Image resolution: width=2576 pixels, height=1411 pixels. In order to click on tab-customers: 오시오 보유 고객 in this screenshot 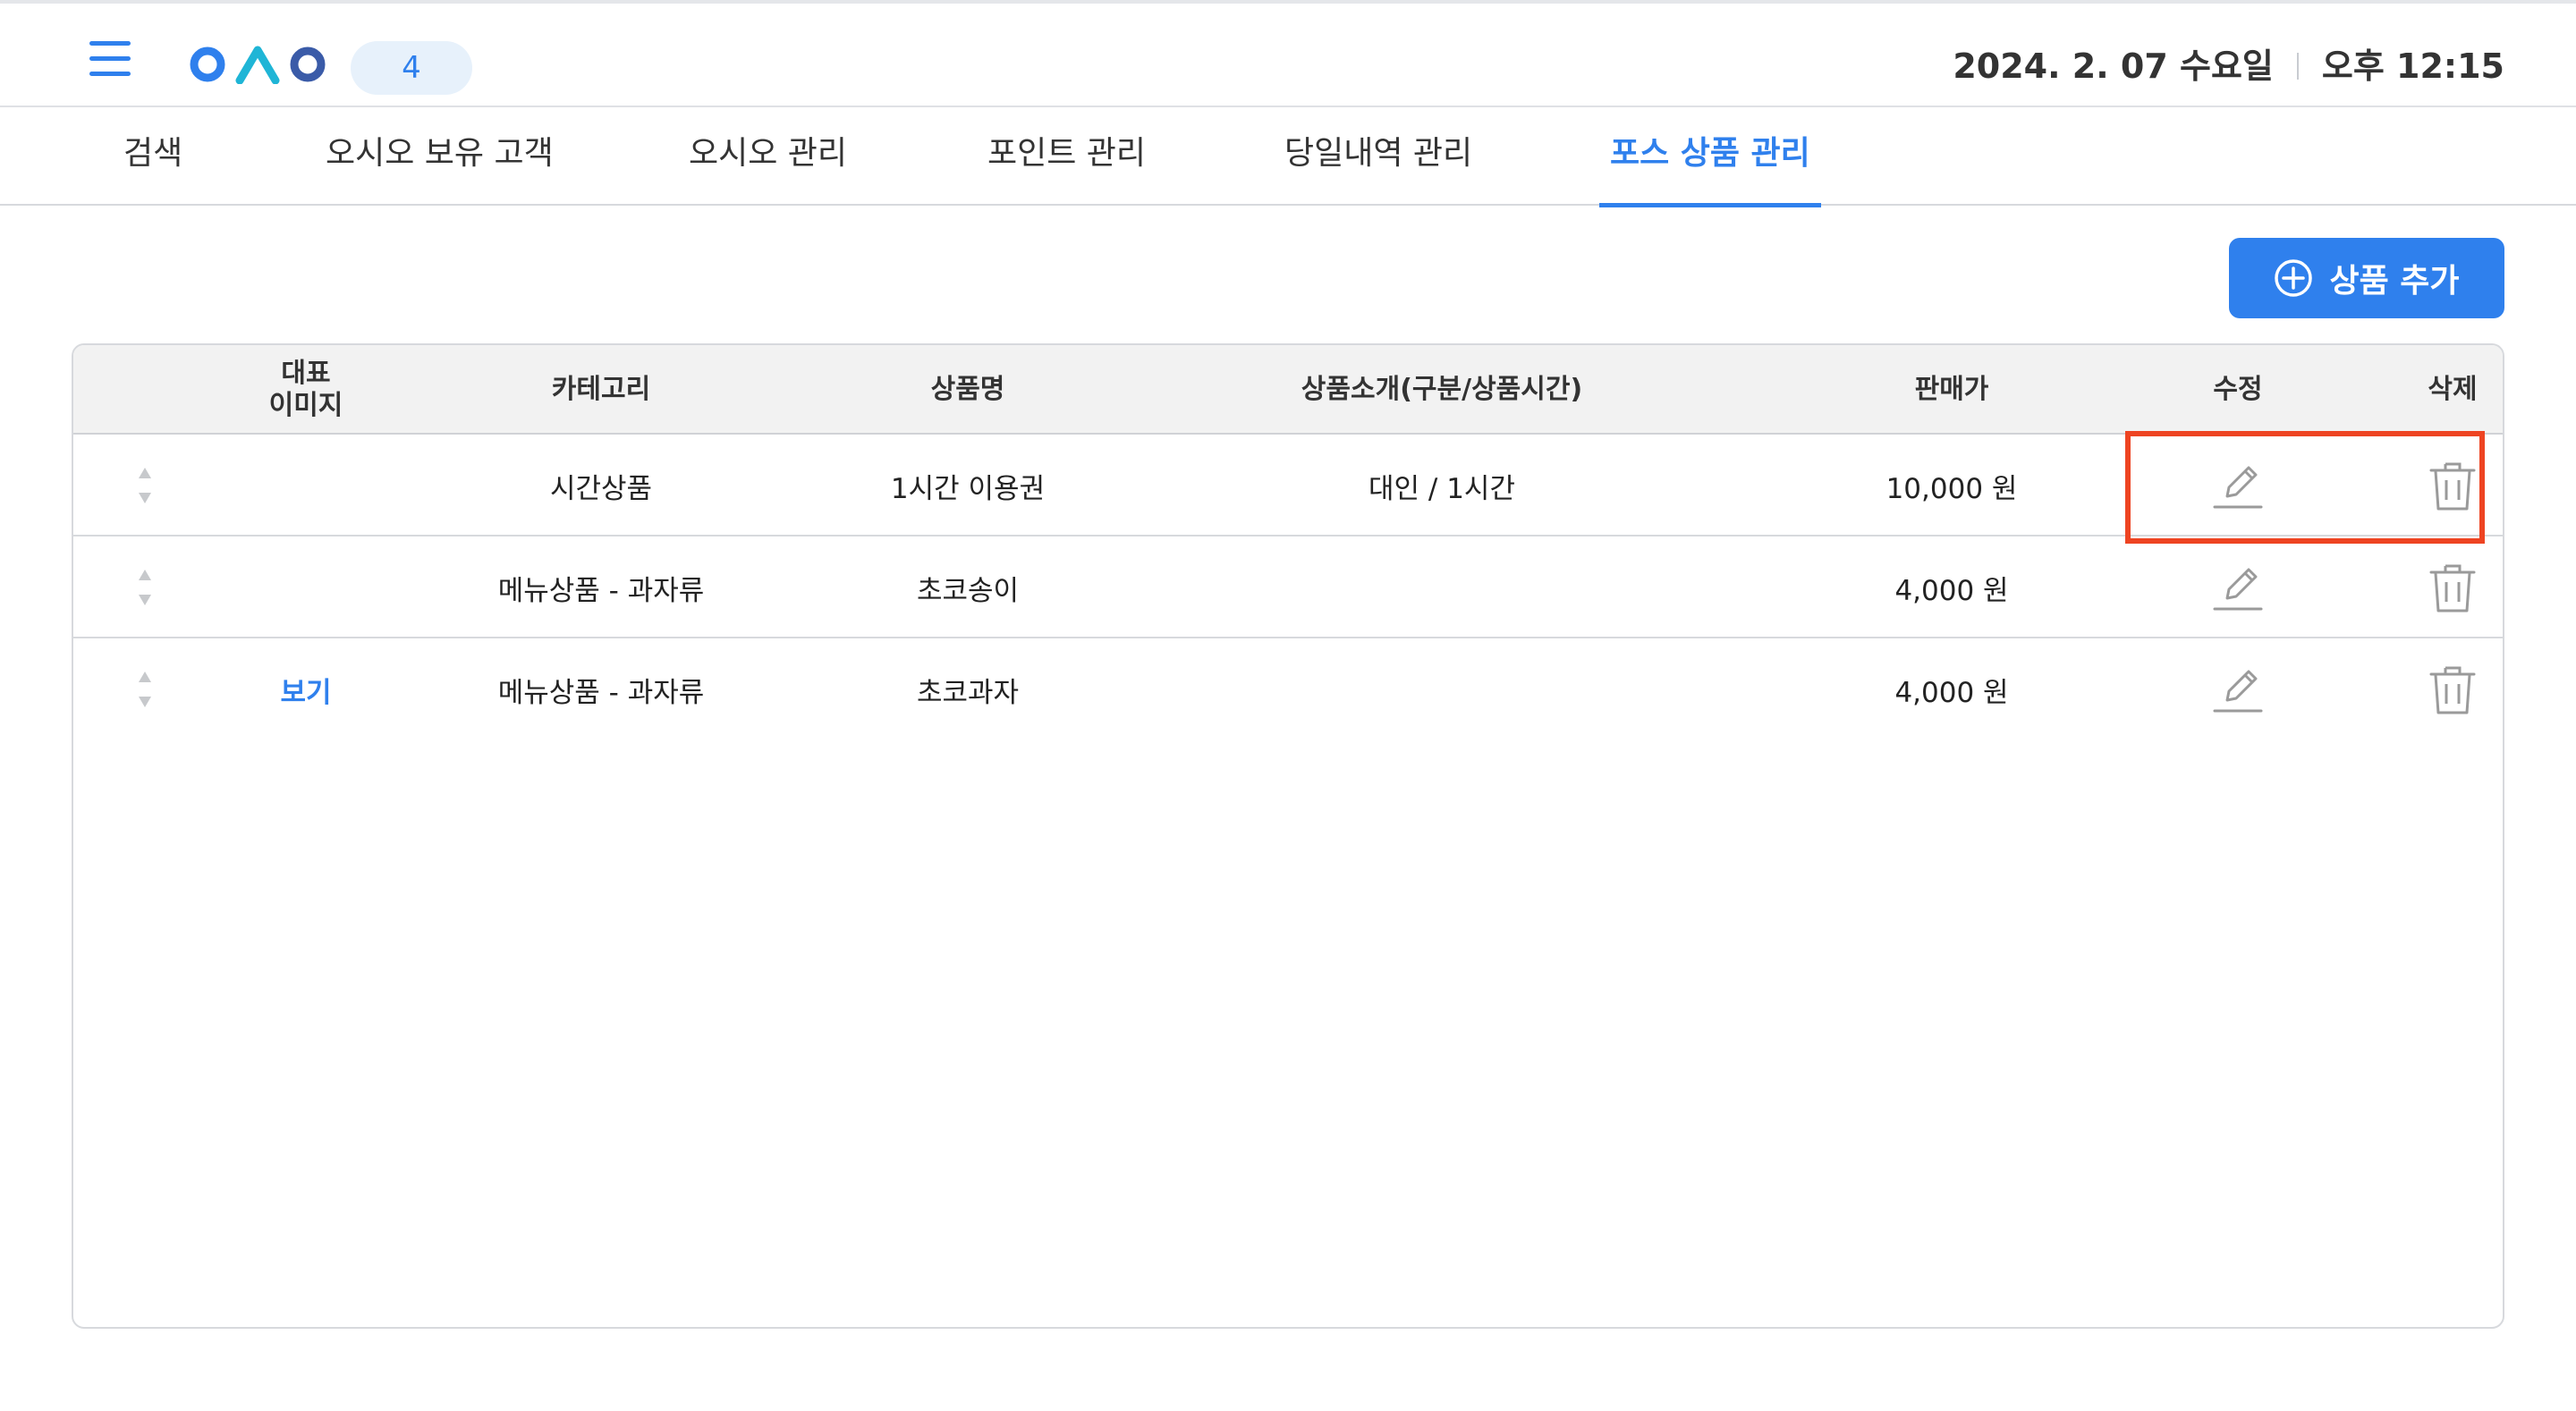, I will do `click(440, 156)`.